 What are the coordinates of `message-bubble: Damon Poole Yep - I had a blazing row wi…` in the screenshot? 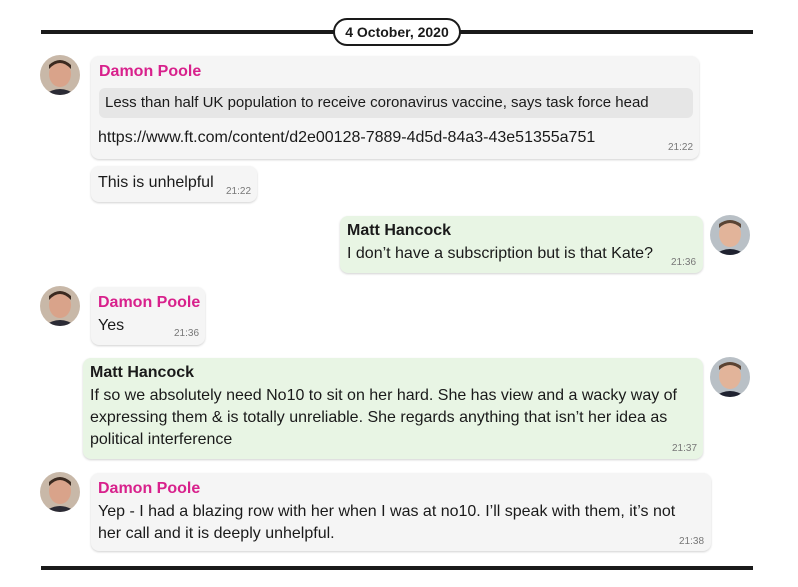 It's located at (401, 512).